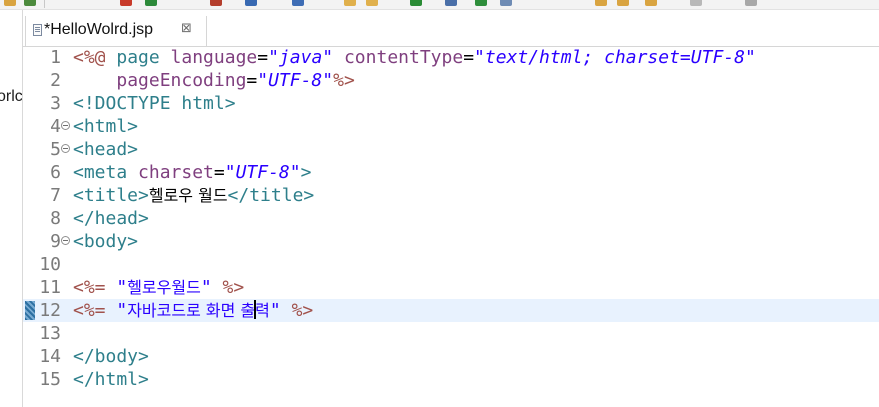 This screenshot has height=407, width=879. Describe the element at coordinates (111, 218) in the screenshot. I see `code-text: </head>` at that location.